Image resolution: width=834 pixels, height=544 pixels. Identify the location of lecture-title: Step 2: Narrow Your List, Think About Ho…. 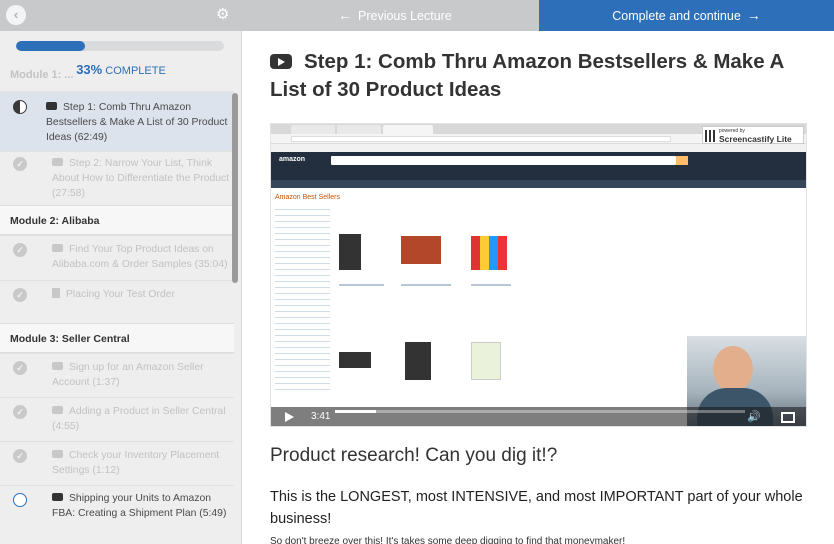
(141, 178).